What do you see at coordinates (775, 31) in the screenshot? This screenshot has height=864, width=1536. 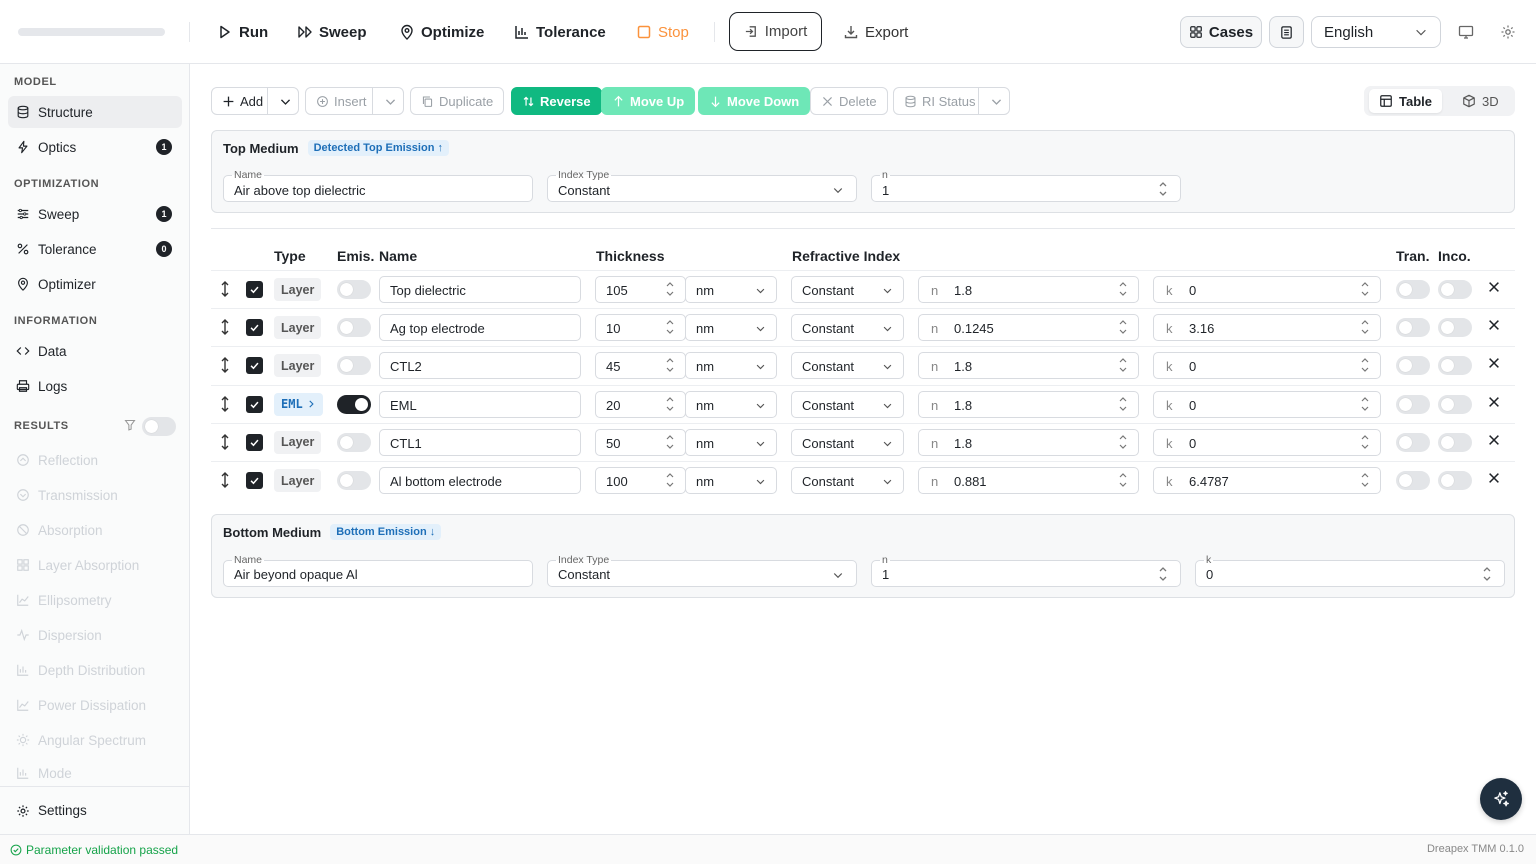 I see `import-button: Import` at bounding box center [775, 31].